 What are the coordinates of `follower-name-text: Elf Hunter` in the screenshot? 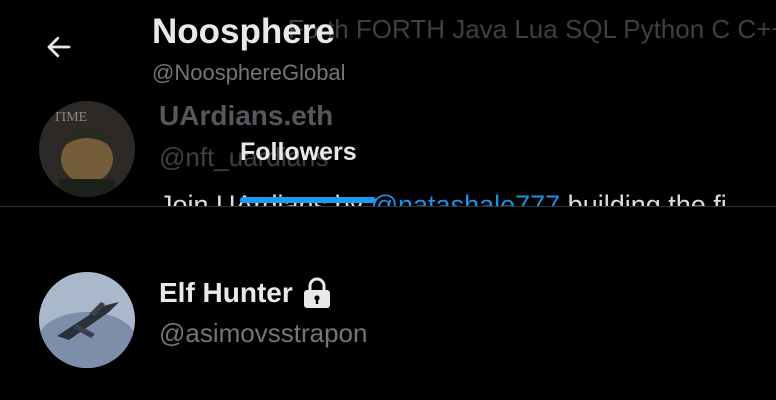 It's located at (226, 292).